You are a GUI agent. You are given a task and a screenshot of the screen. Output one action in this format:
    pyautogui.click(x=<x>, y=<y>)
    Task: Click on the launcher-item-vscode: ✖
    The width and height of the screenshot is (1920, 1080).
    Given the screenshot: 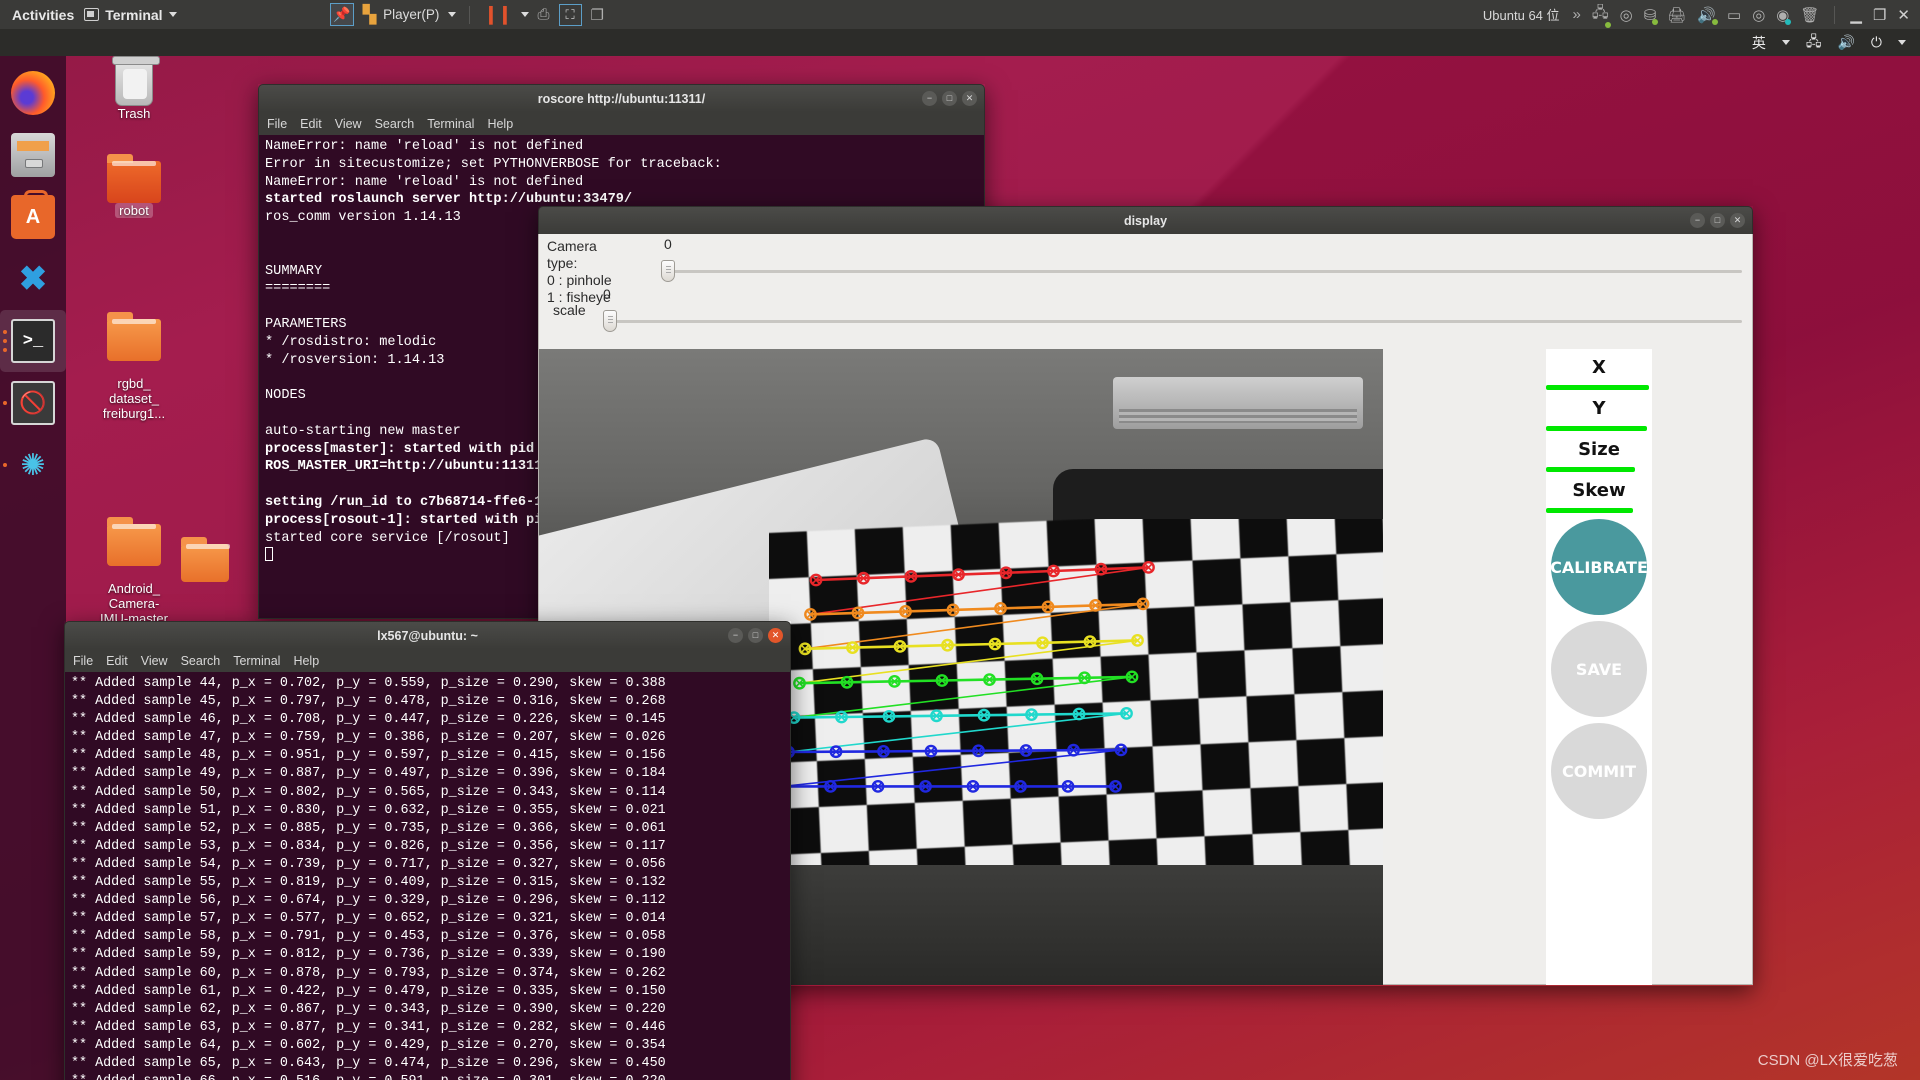 What is the action you would take?
    pyautogui.click(x=33, y=279)
    